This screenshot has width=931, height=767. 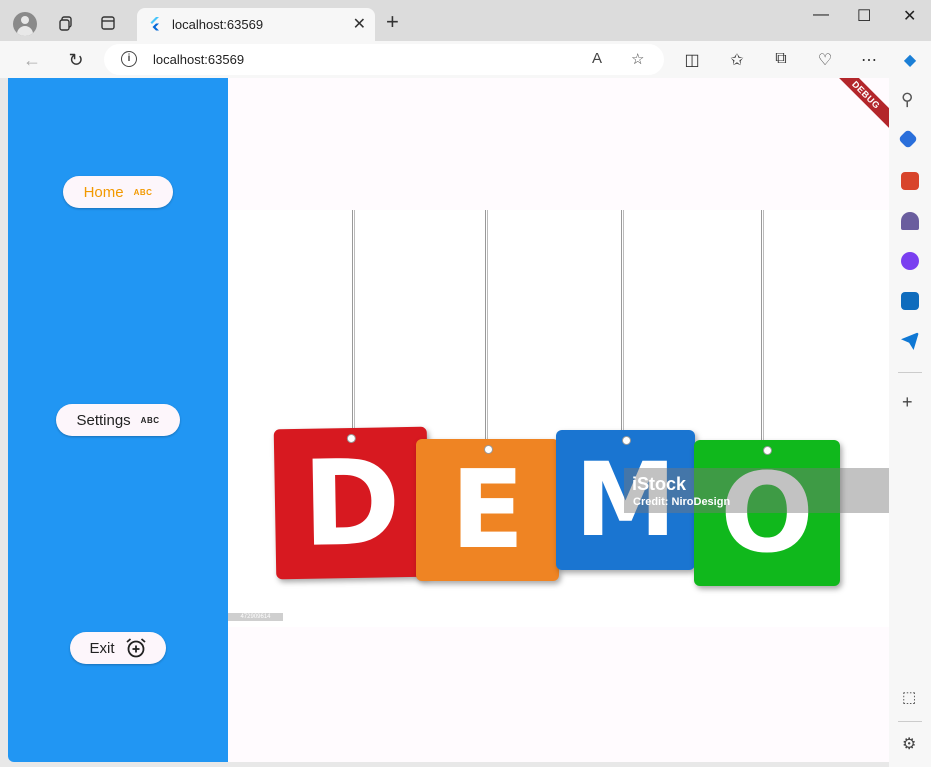 What do you see at coordinates (907, 100) in the screenshot?
I see `search-icon: ⚲` at bounding box center [907, 100].